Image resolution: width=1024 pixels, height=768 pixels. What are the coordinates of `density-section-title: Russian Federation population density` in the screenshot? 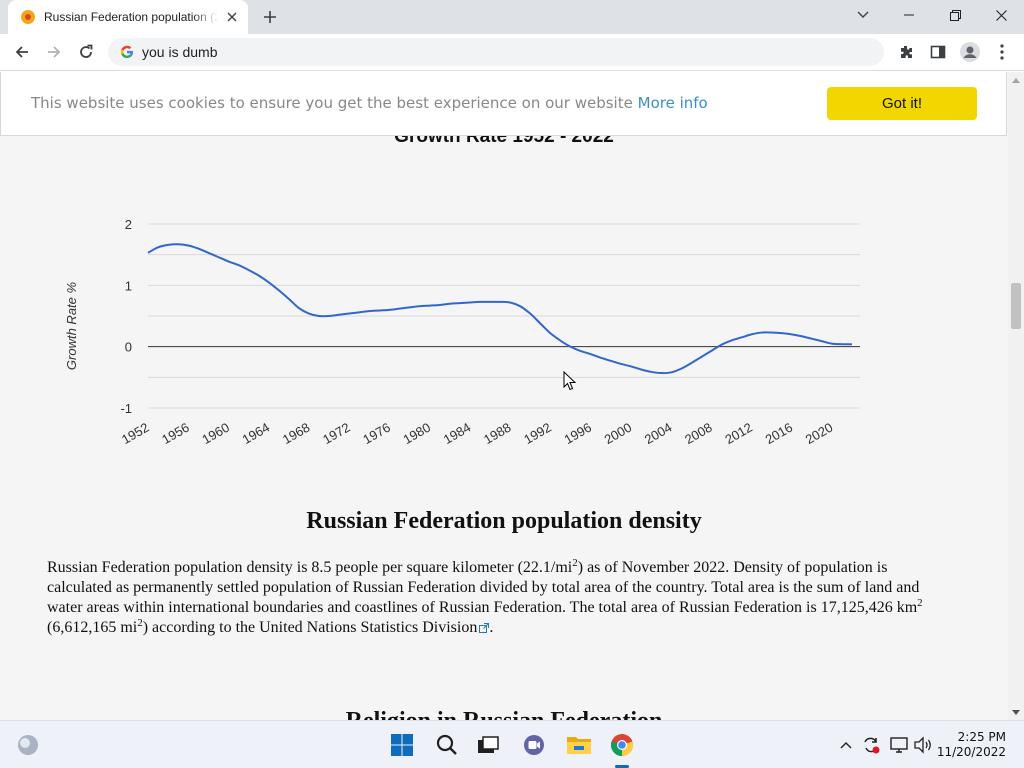 It's located at (504, 521).